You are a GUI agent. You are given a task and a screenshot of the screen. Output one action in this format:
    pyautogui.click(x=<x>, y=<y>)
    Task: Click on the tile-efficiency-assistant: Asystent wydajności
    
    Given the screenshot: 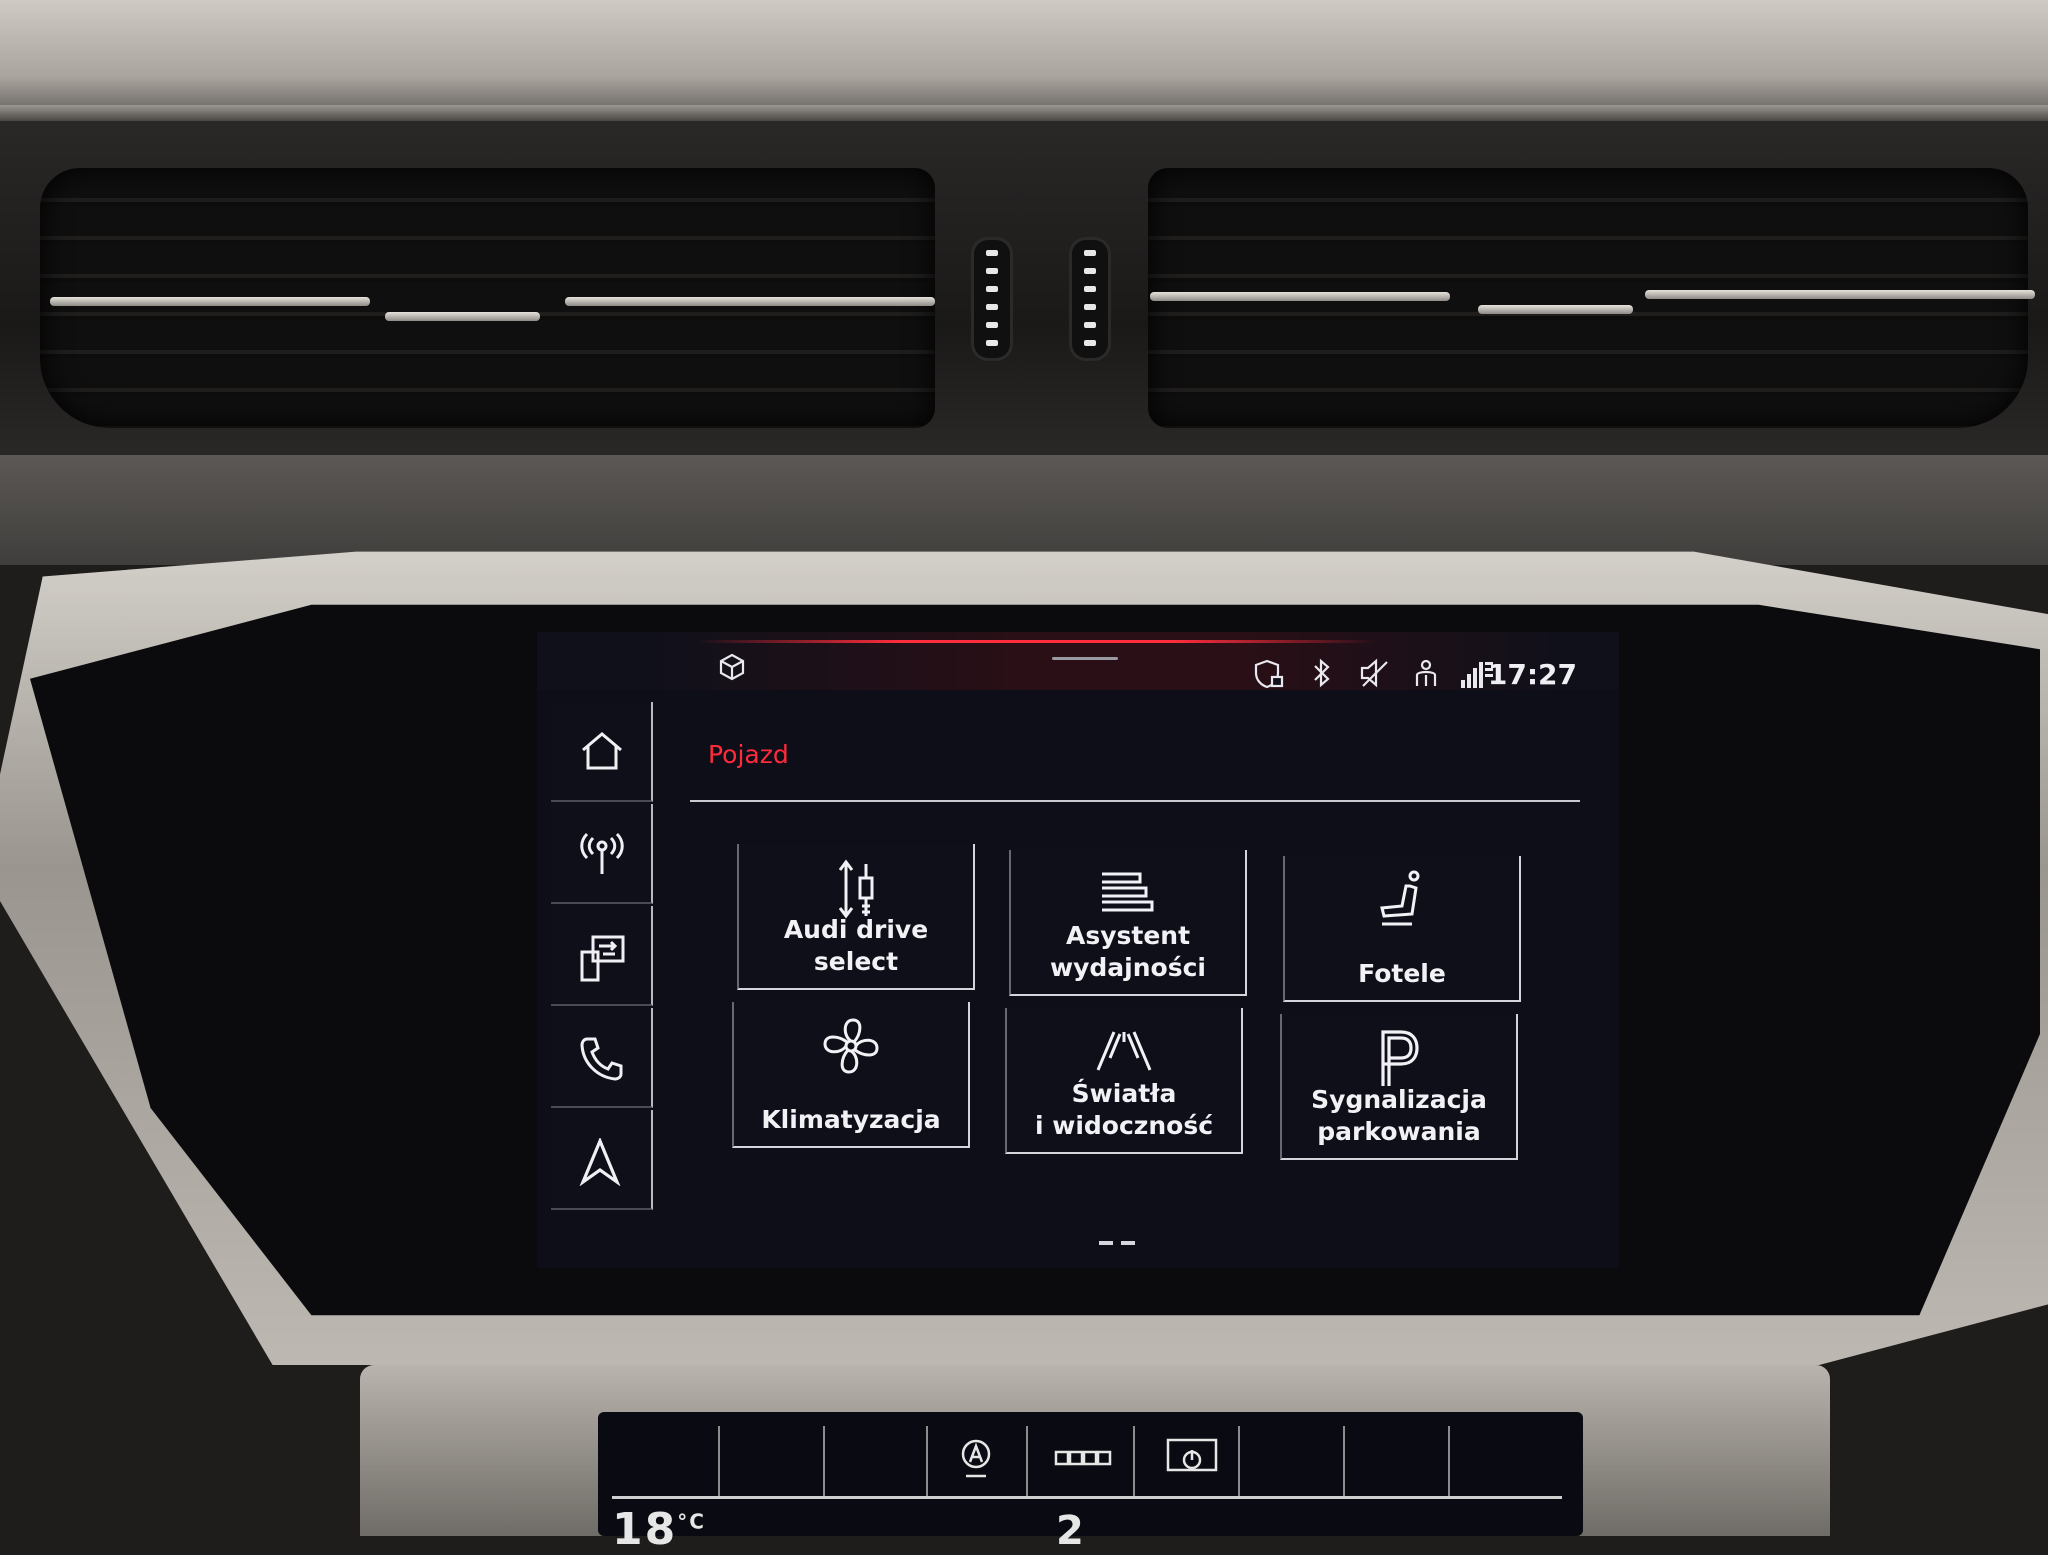 What is the action you would take?
    pyautogui.click(x=1128, y=923)
    